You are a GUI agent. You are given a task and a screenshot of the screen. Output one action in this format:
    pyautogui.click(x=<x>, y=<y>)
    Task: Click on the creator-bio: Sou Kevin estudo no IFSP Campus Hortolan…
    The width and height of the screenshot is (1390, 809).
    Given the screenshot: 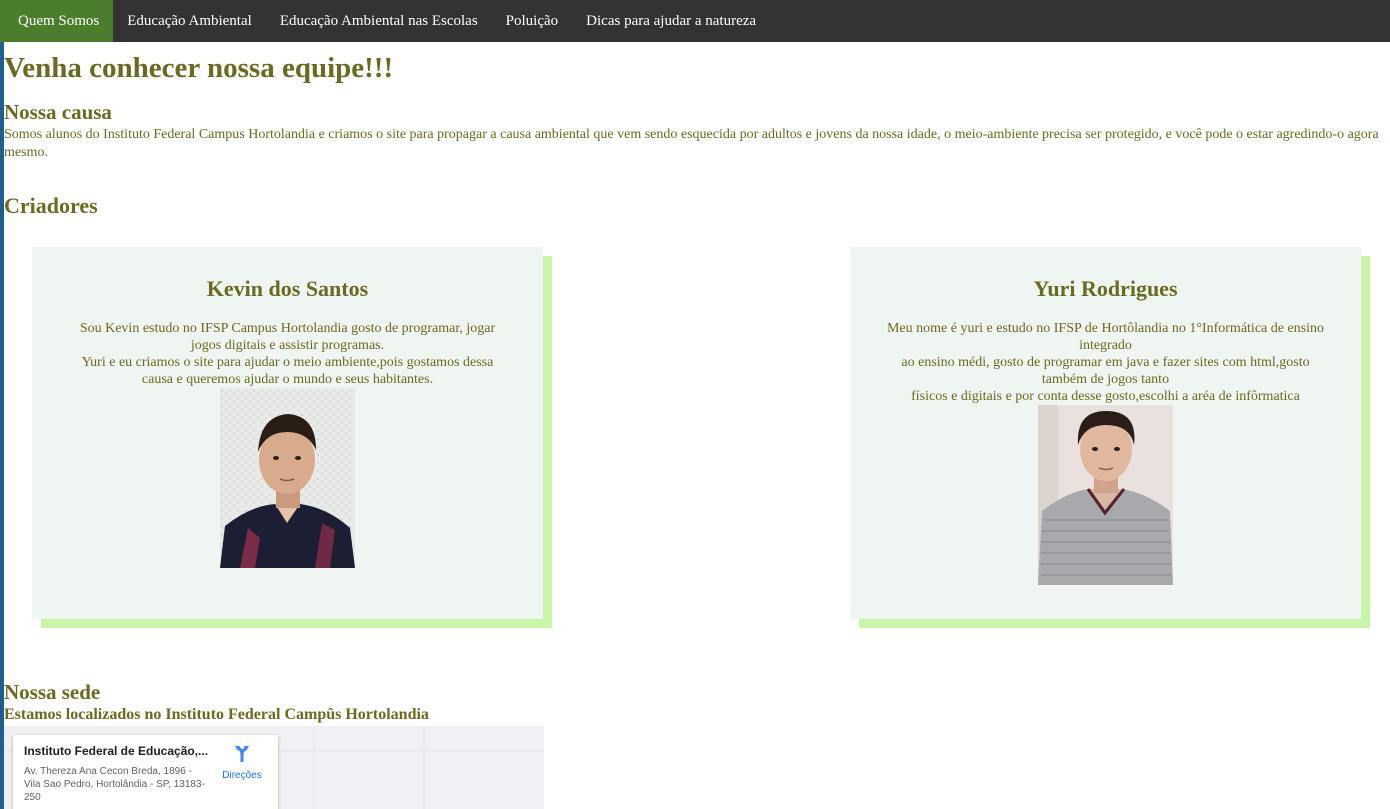 What is the action you would take?
    pyautogui.click(x=288, y=354)
    